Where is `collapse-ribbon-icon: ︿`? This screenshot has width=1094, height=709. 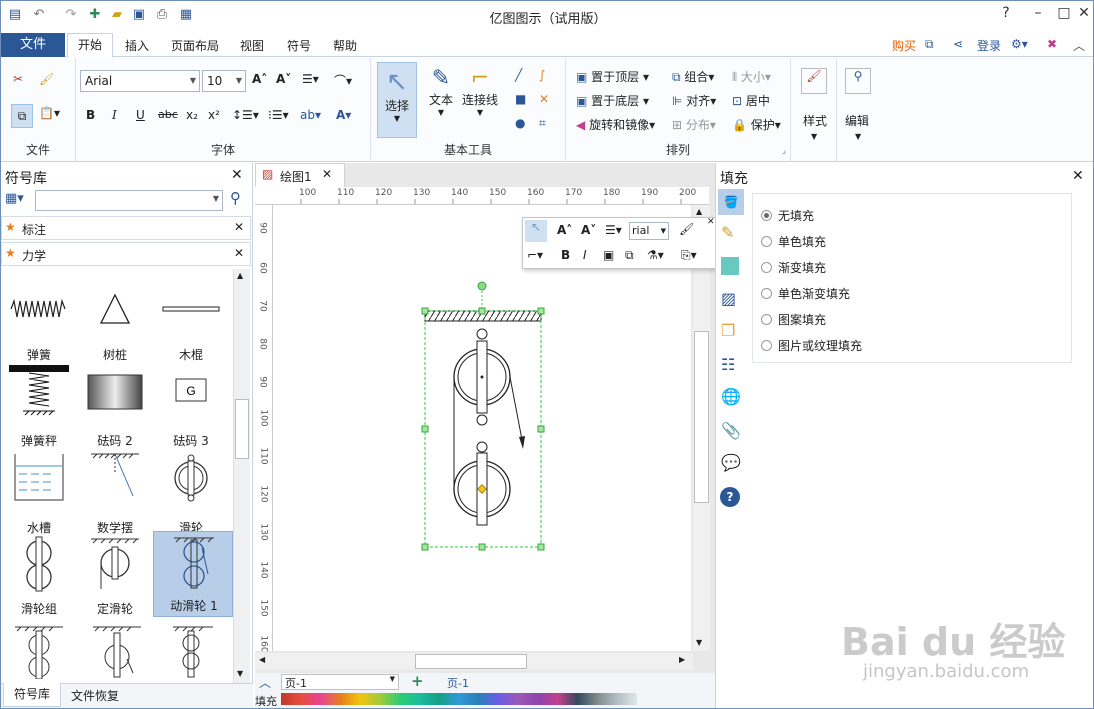 collapse-ribbon-icon: ︿ is located at coordinates (1079, 45).